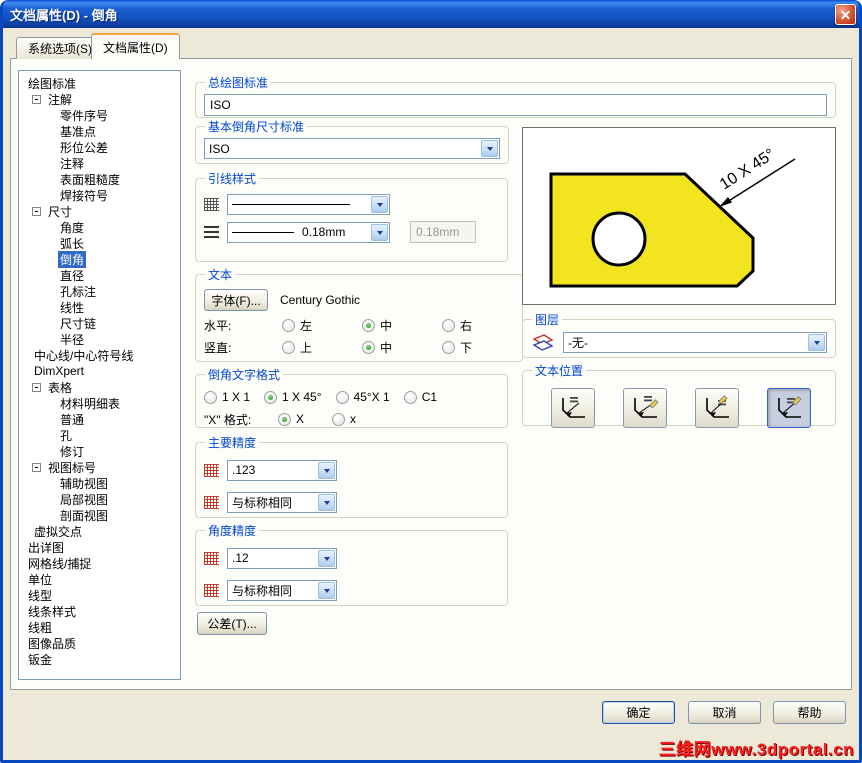 Image resolution: width=862 pixels, height=763 pixels. What do you see at coordinates (645, 408) in the screenshot?
I see `text-position-option-2-button` at bounding box center [645, 408].